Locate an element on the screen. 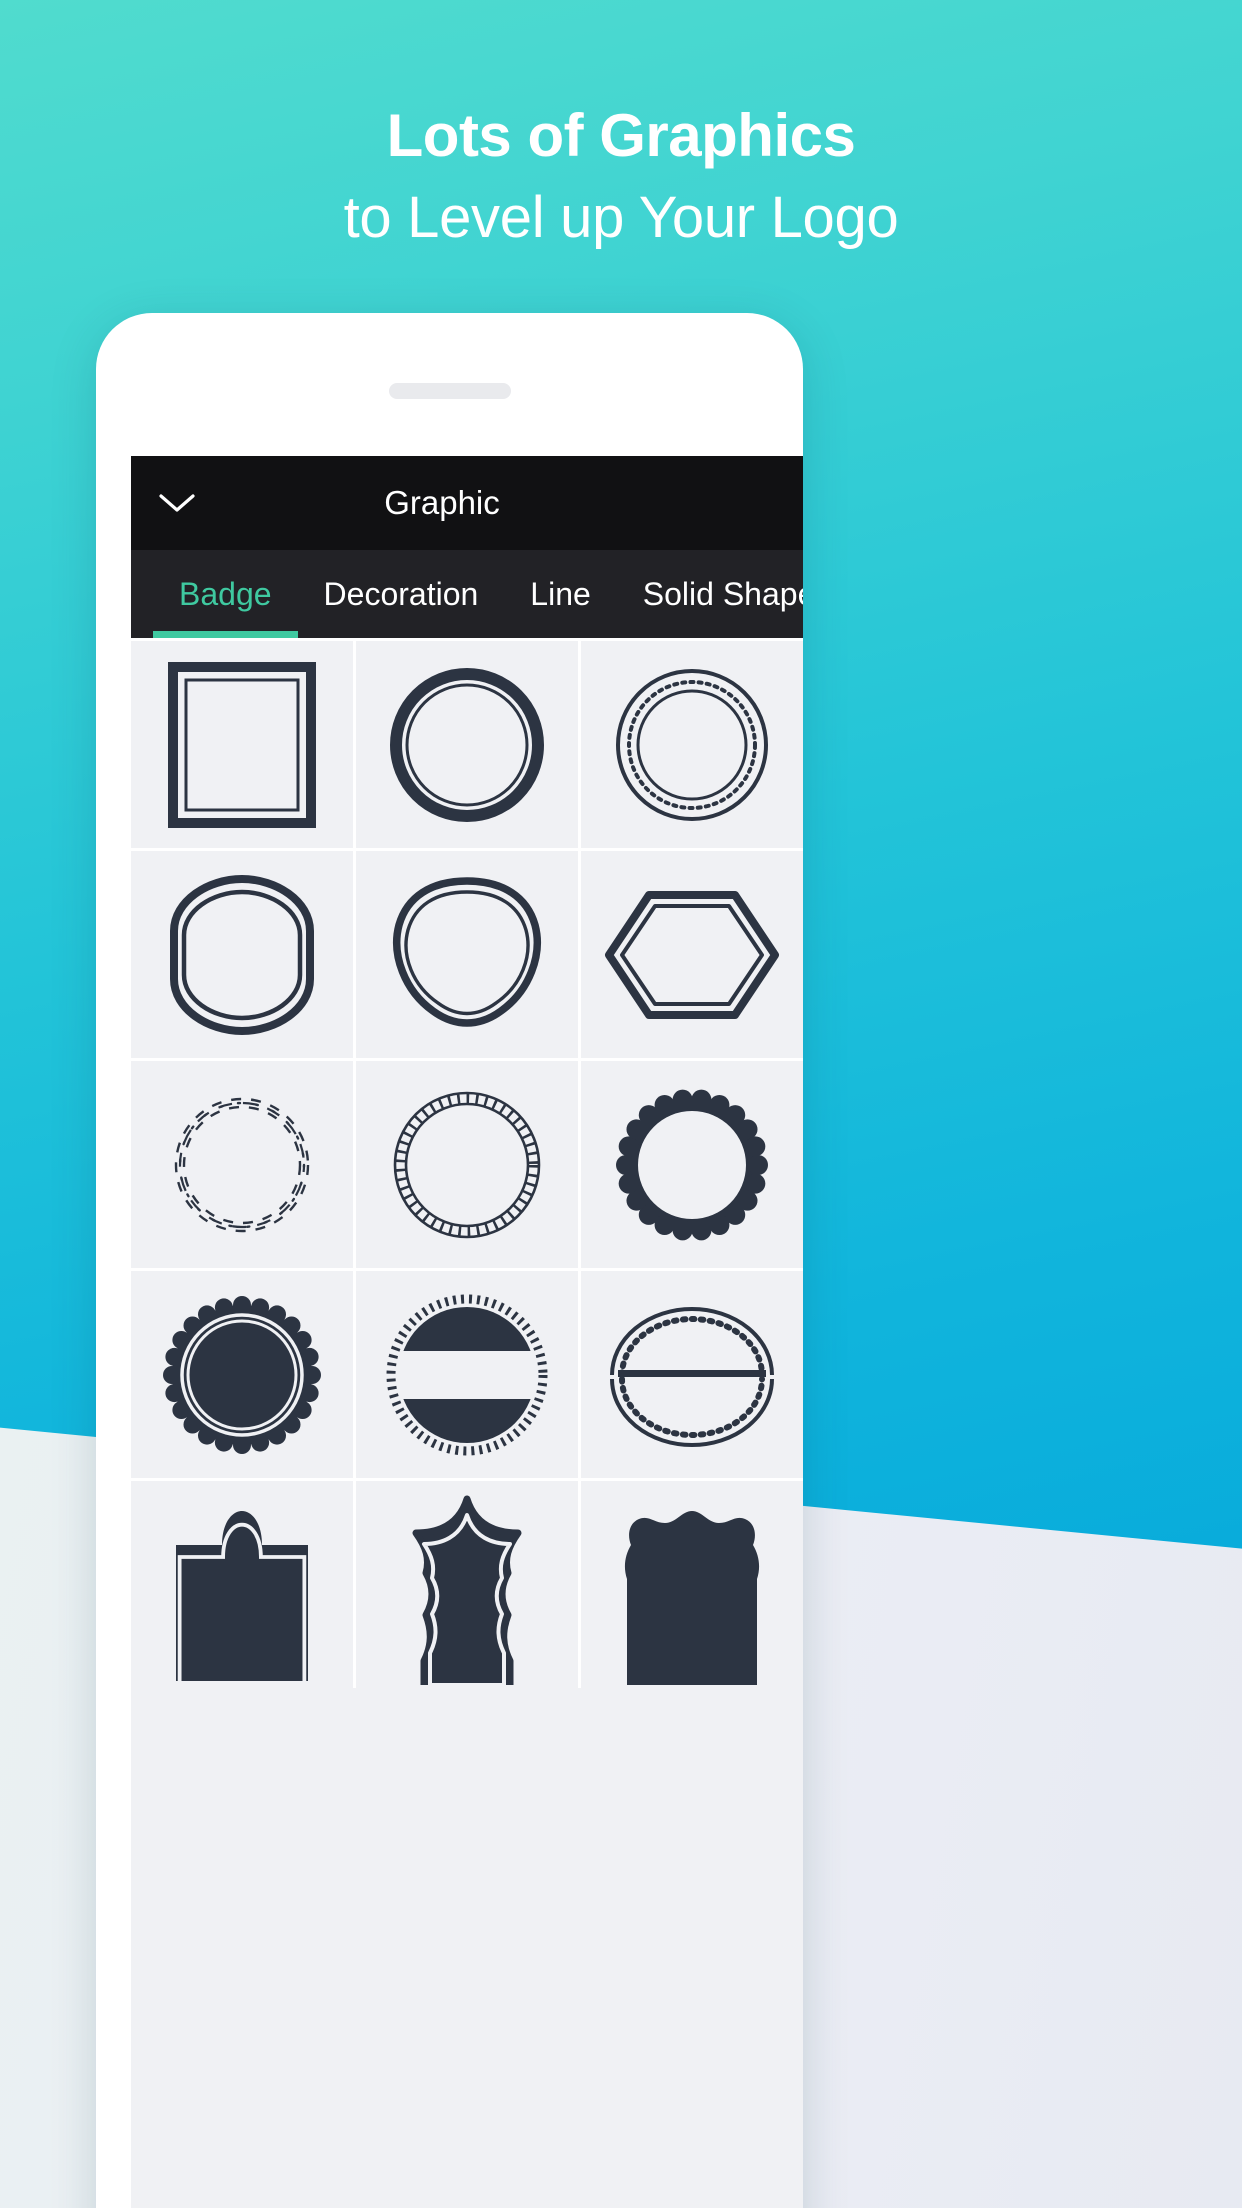  app-header-bar: Graphic is located at coordinates (467, 503).